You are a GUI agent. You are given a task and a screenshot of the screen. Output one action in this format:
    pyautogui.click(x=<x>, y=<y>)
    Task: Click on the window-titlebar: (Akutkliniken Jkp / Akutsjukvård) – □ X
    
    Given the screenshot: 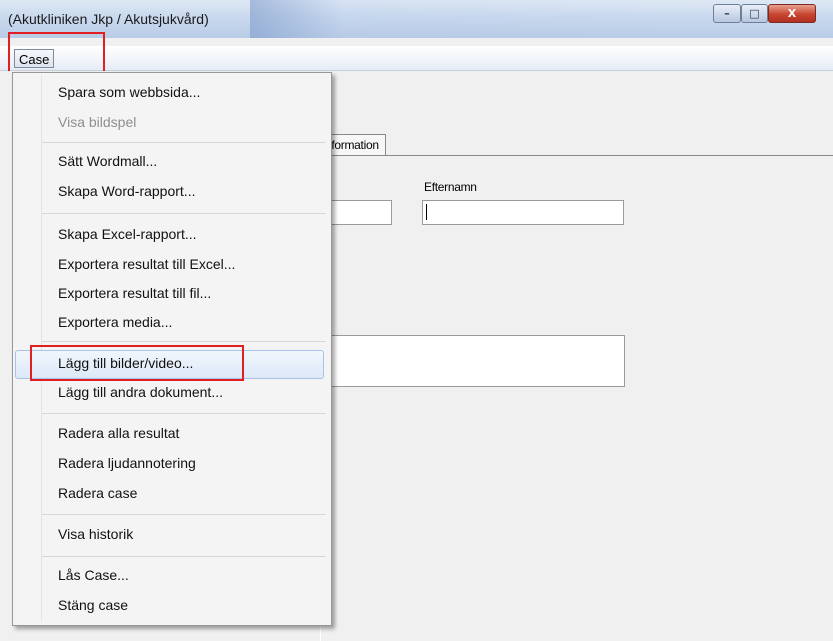 What is the action you would take?
    pyautogui.click(x=416, y=19)
    